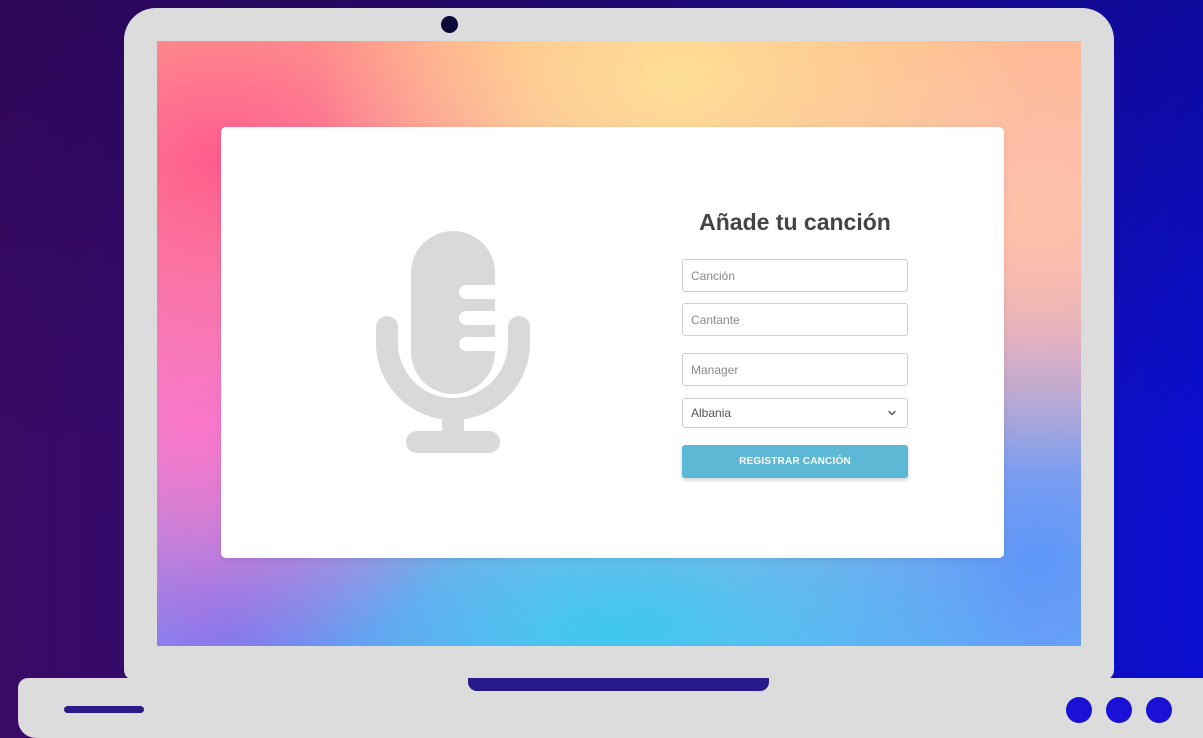 Image resolution: width=1203 pixels, height=738 pixels. Describe the element at coordinates (104, 709) in the screenshot. I see `decorative-bar` at that location.